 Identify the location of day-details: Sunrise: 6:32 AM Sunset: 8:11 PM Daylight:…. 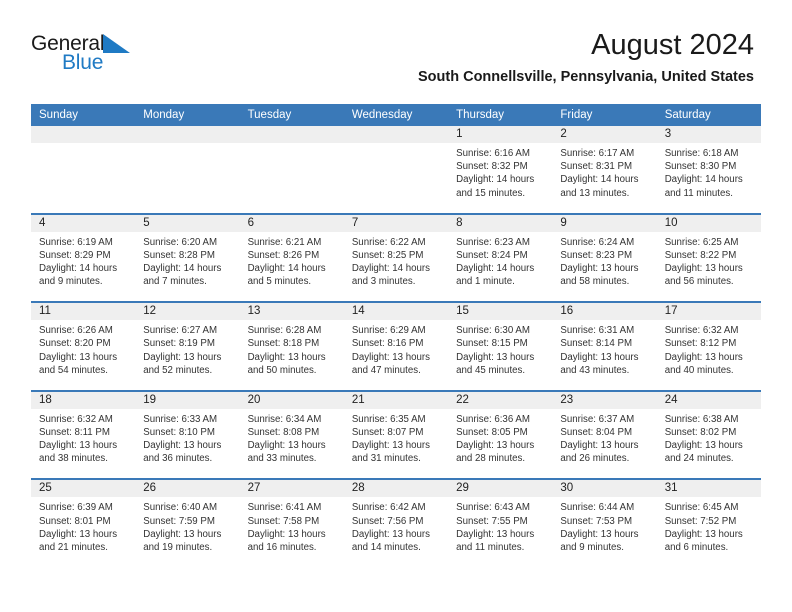
(83, 437).